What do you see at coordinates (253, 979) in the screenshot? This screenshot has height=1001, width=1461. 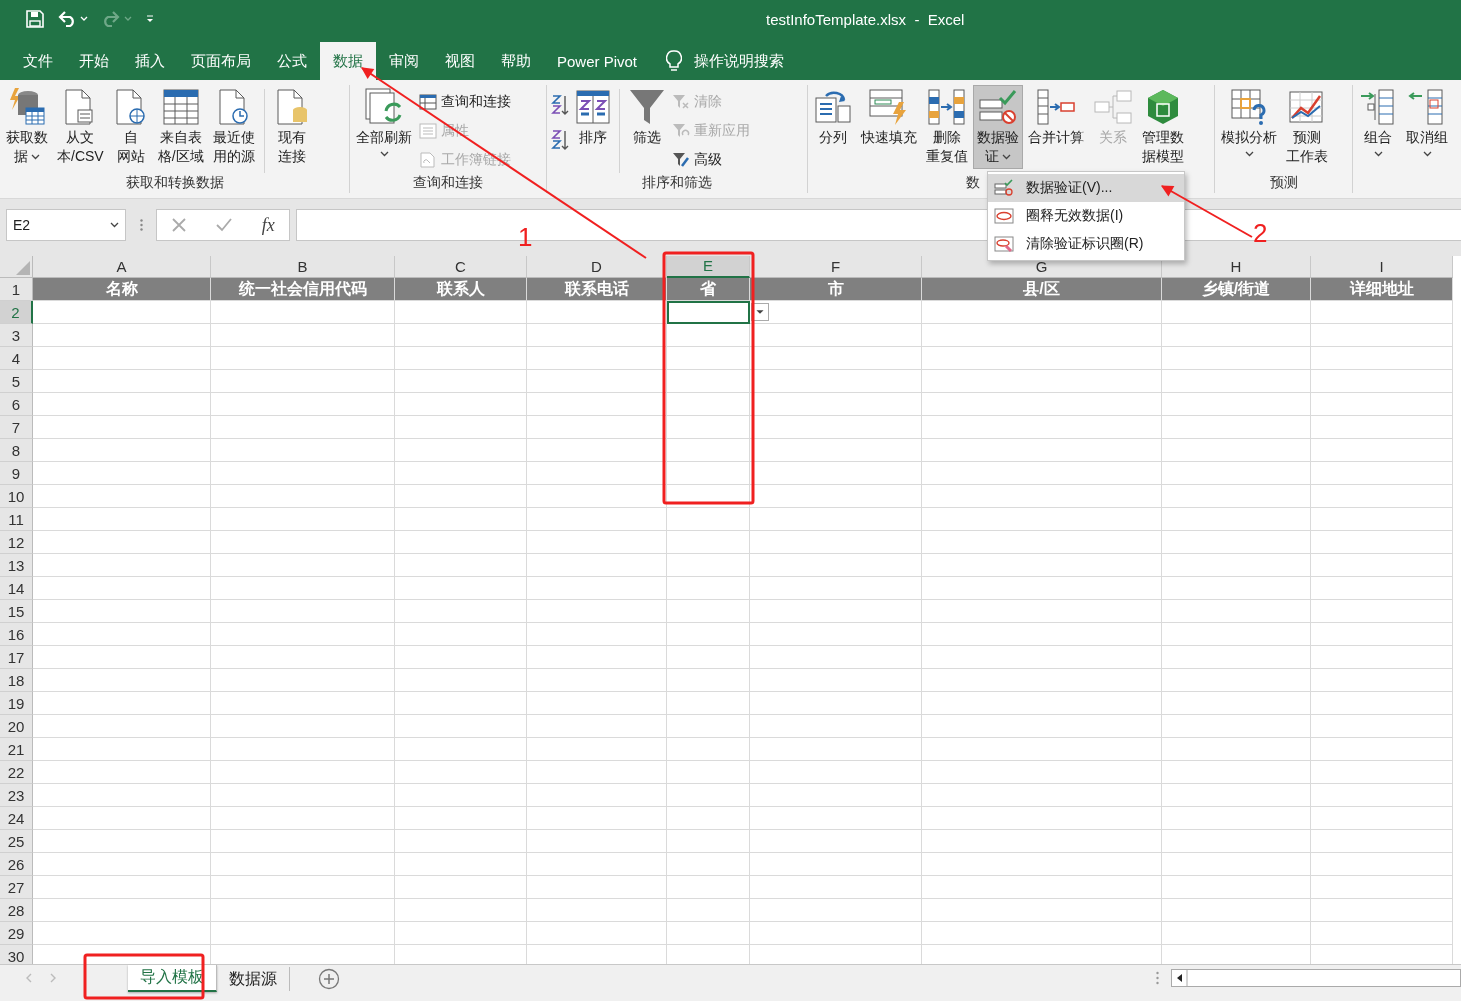 I see `sheet-tab: 数据源` at bounding box center [253, 979].